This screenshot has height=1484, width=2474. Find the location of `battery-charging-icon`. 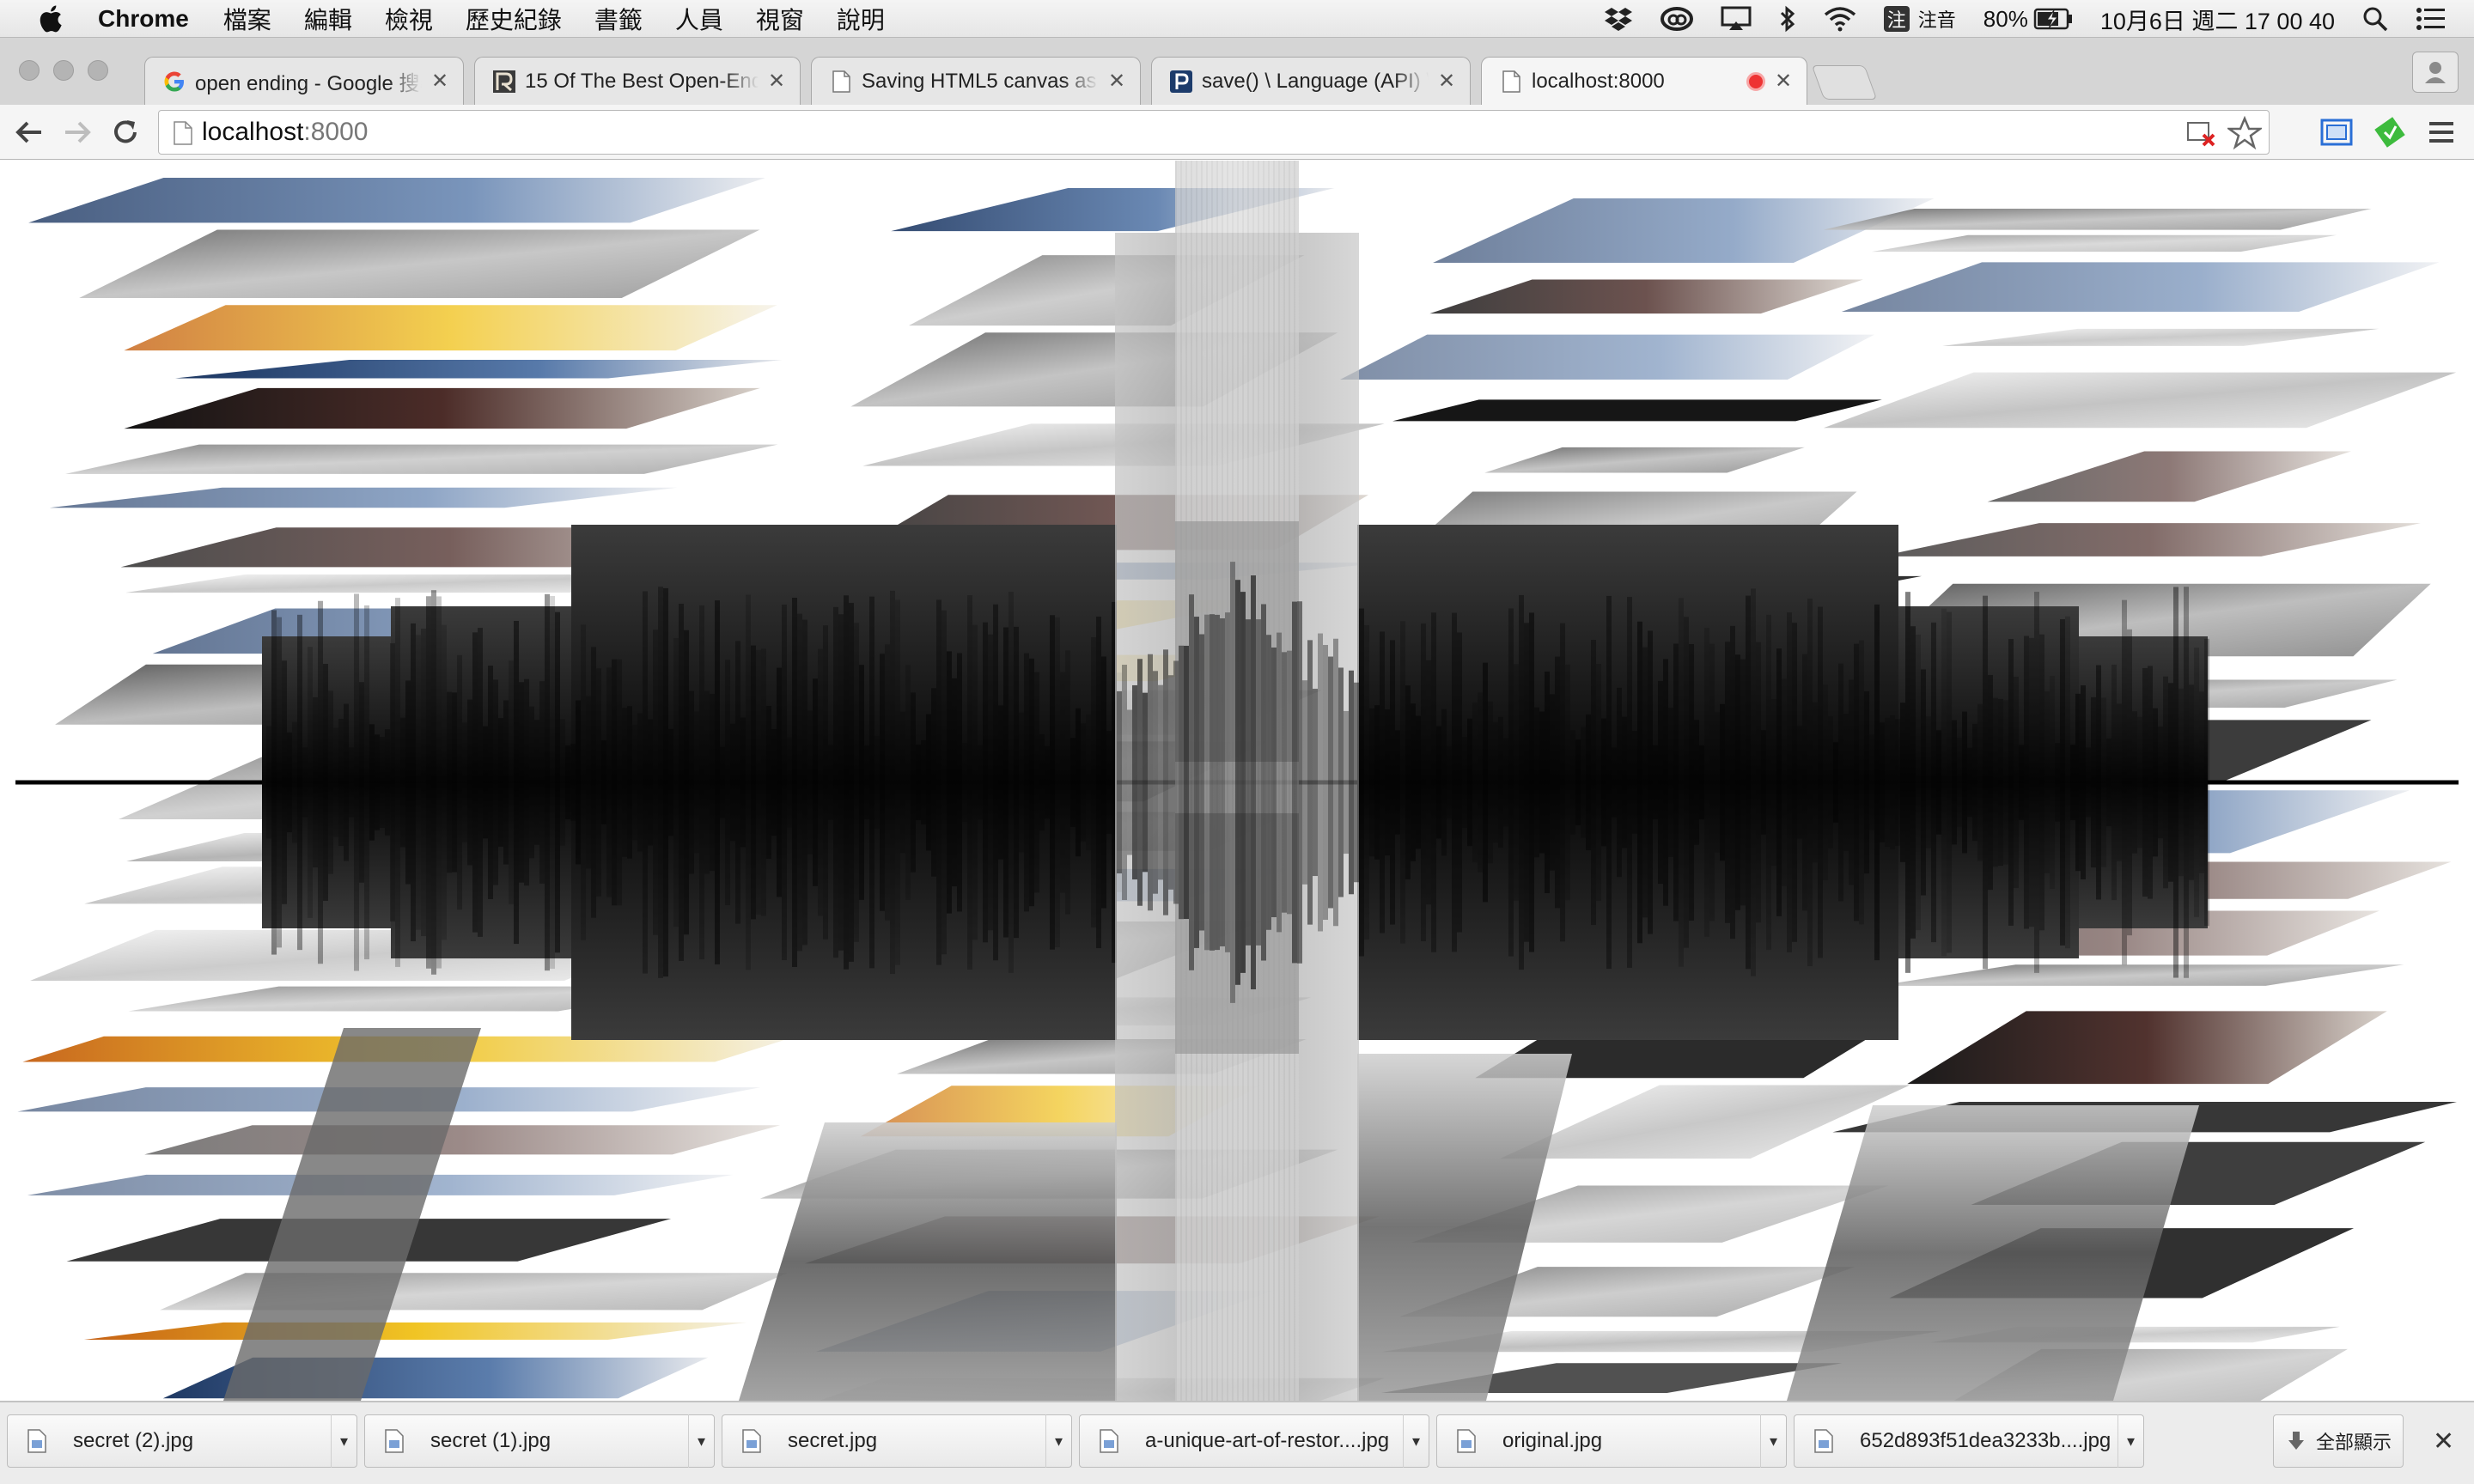

battery-charging-icon is located at coordinates (2053, 19).